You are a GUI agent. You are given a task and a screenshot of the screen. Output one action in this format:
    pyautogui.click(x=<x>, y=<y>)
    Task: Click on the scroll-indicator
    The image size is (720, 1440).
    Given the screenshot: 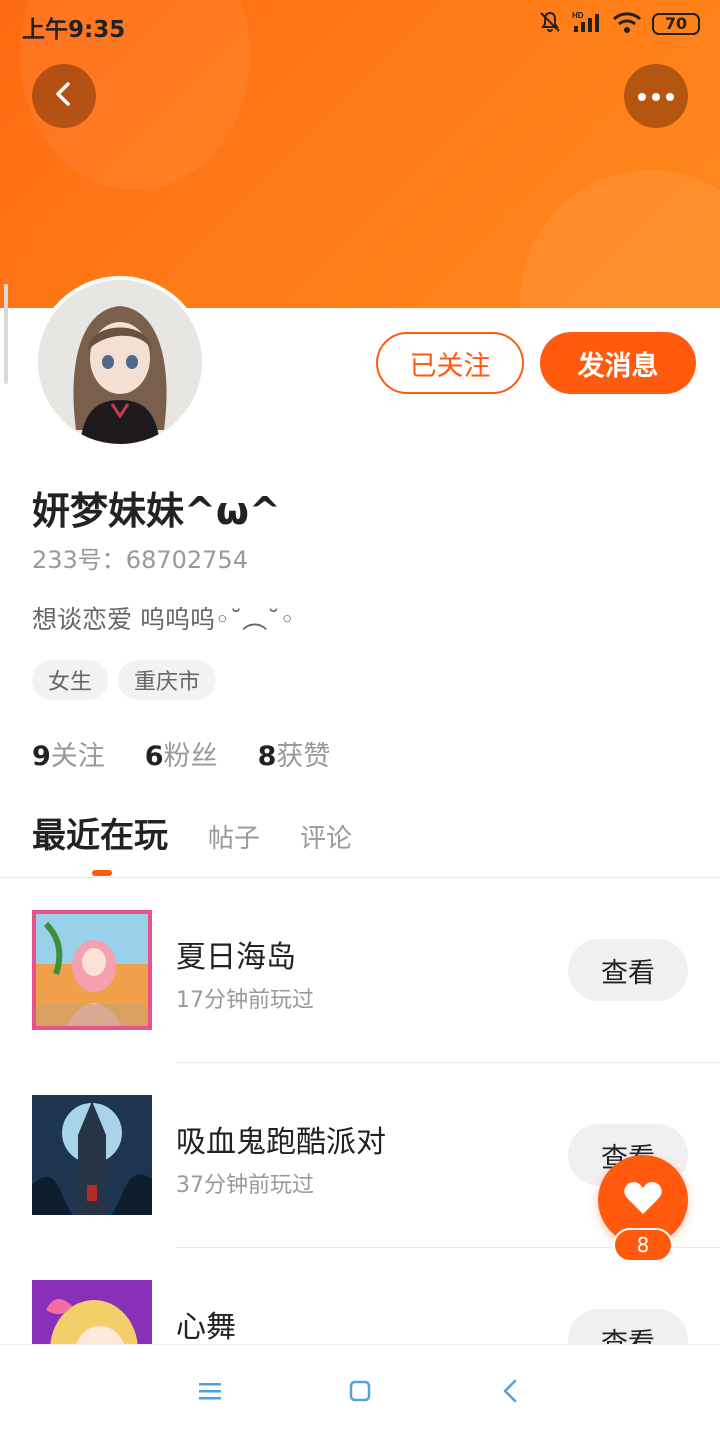 What is the action you would take?
    pyautogui.click(x=6, y=334)
    